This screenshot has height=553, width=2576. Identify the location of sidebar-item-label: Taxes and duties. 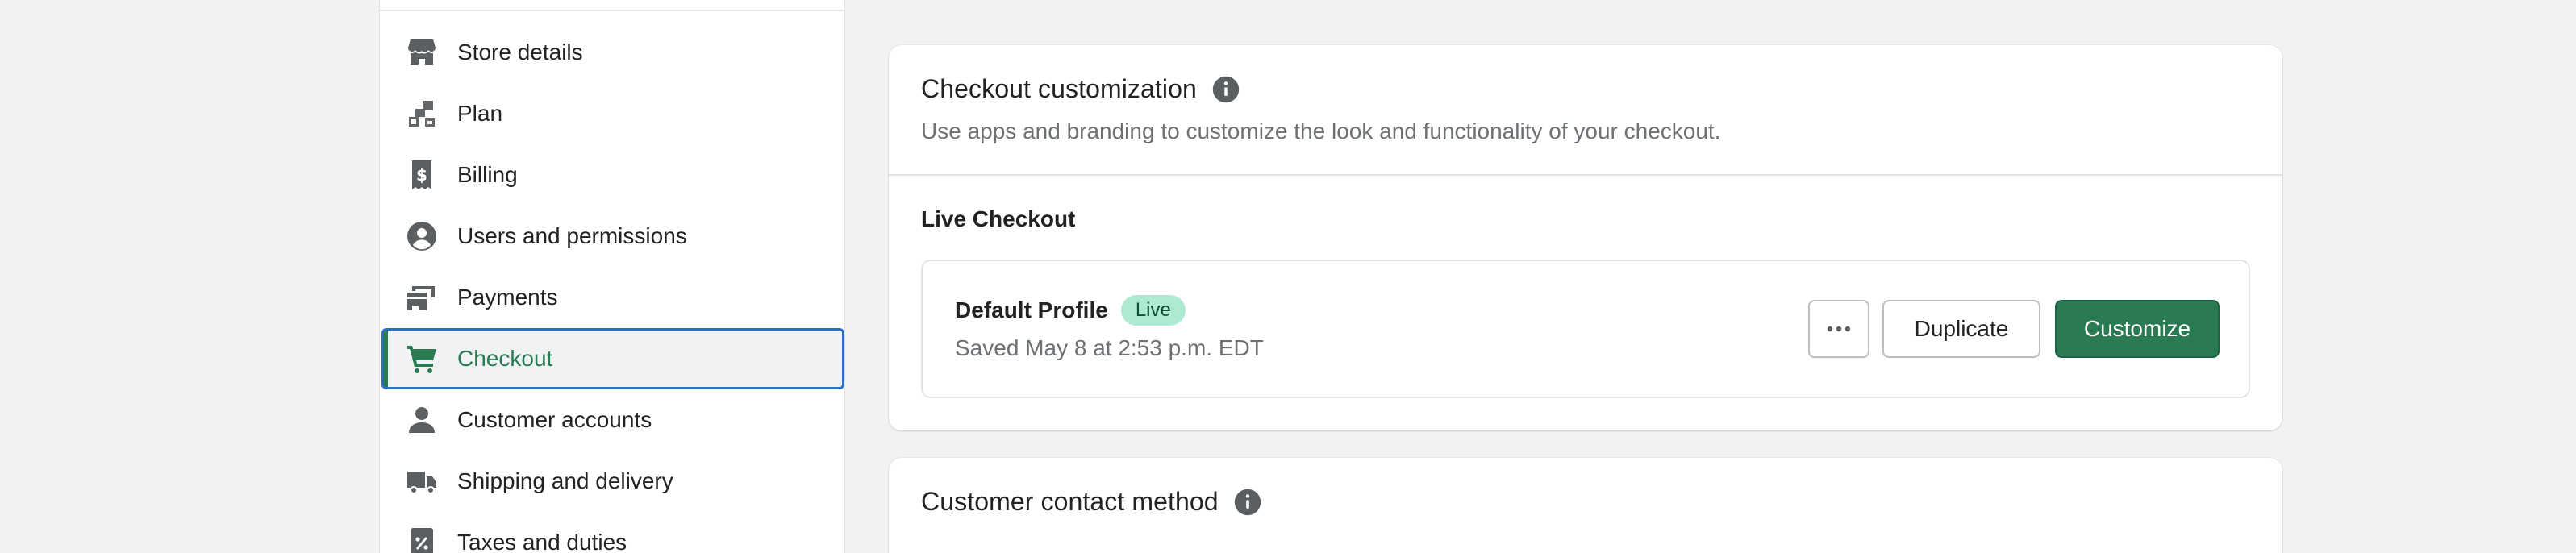
(542, 541).